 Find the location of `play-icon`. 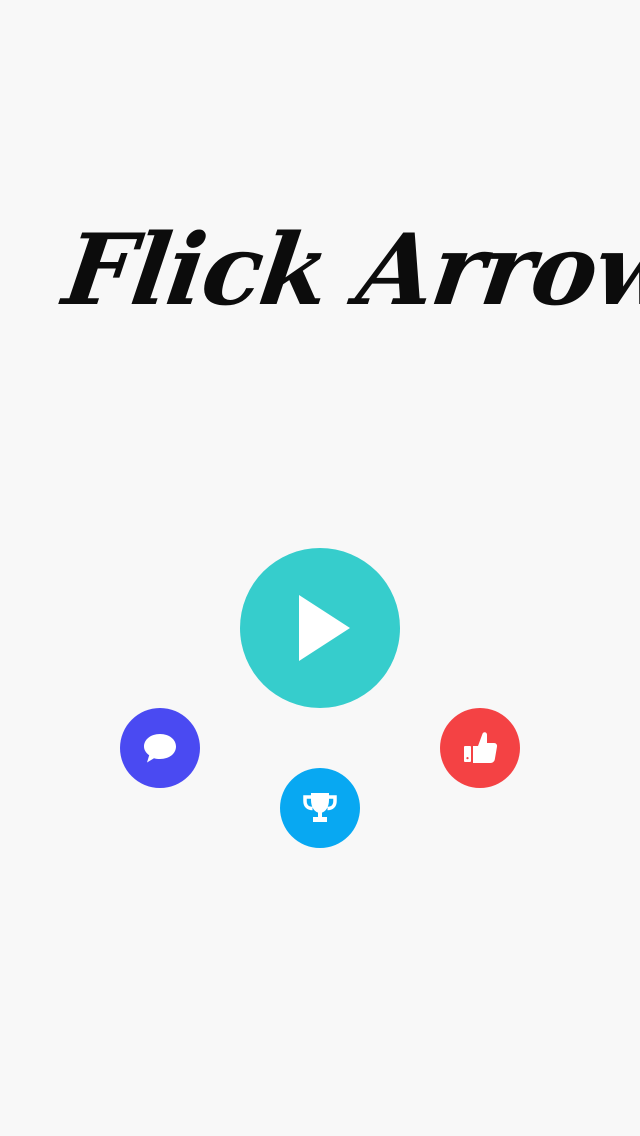

play-icon is located at coordinates (324, 628).